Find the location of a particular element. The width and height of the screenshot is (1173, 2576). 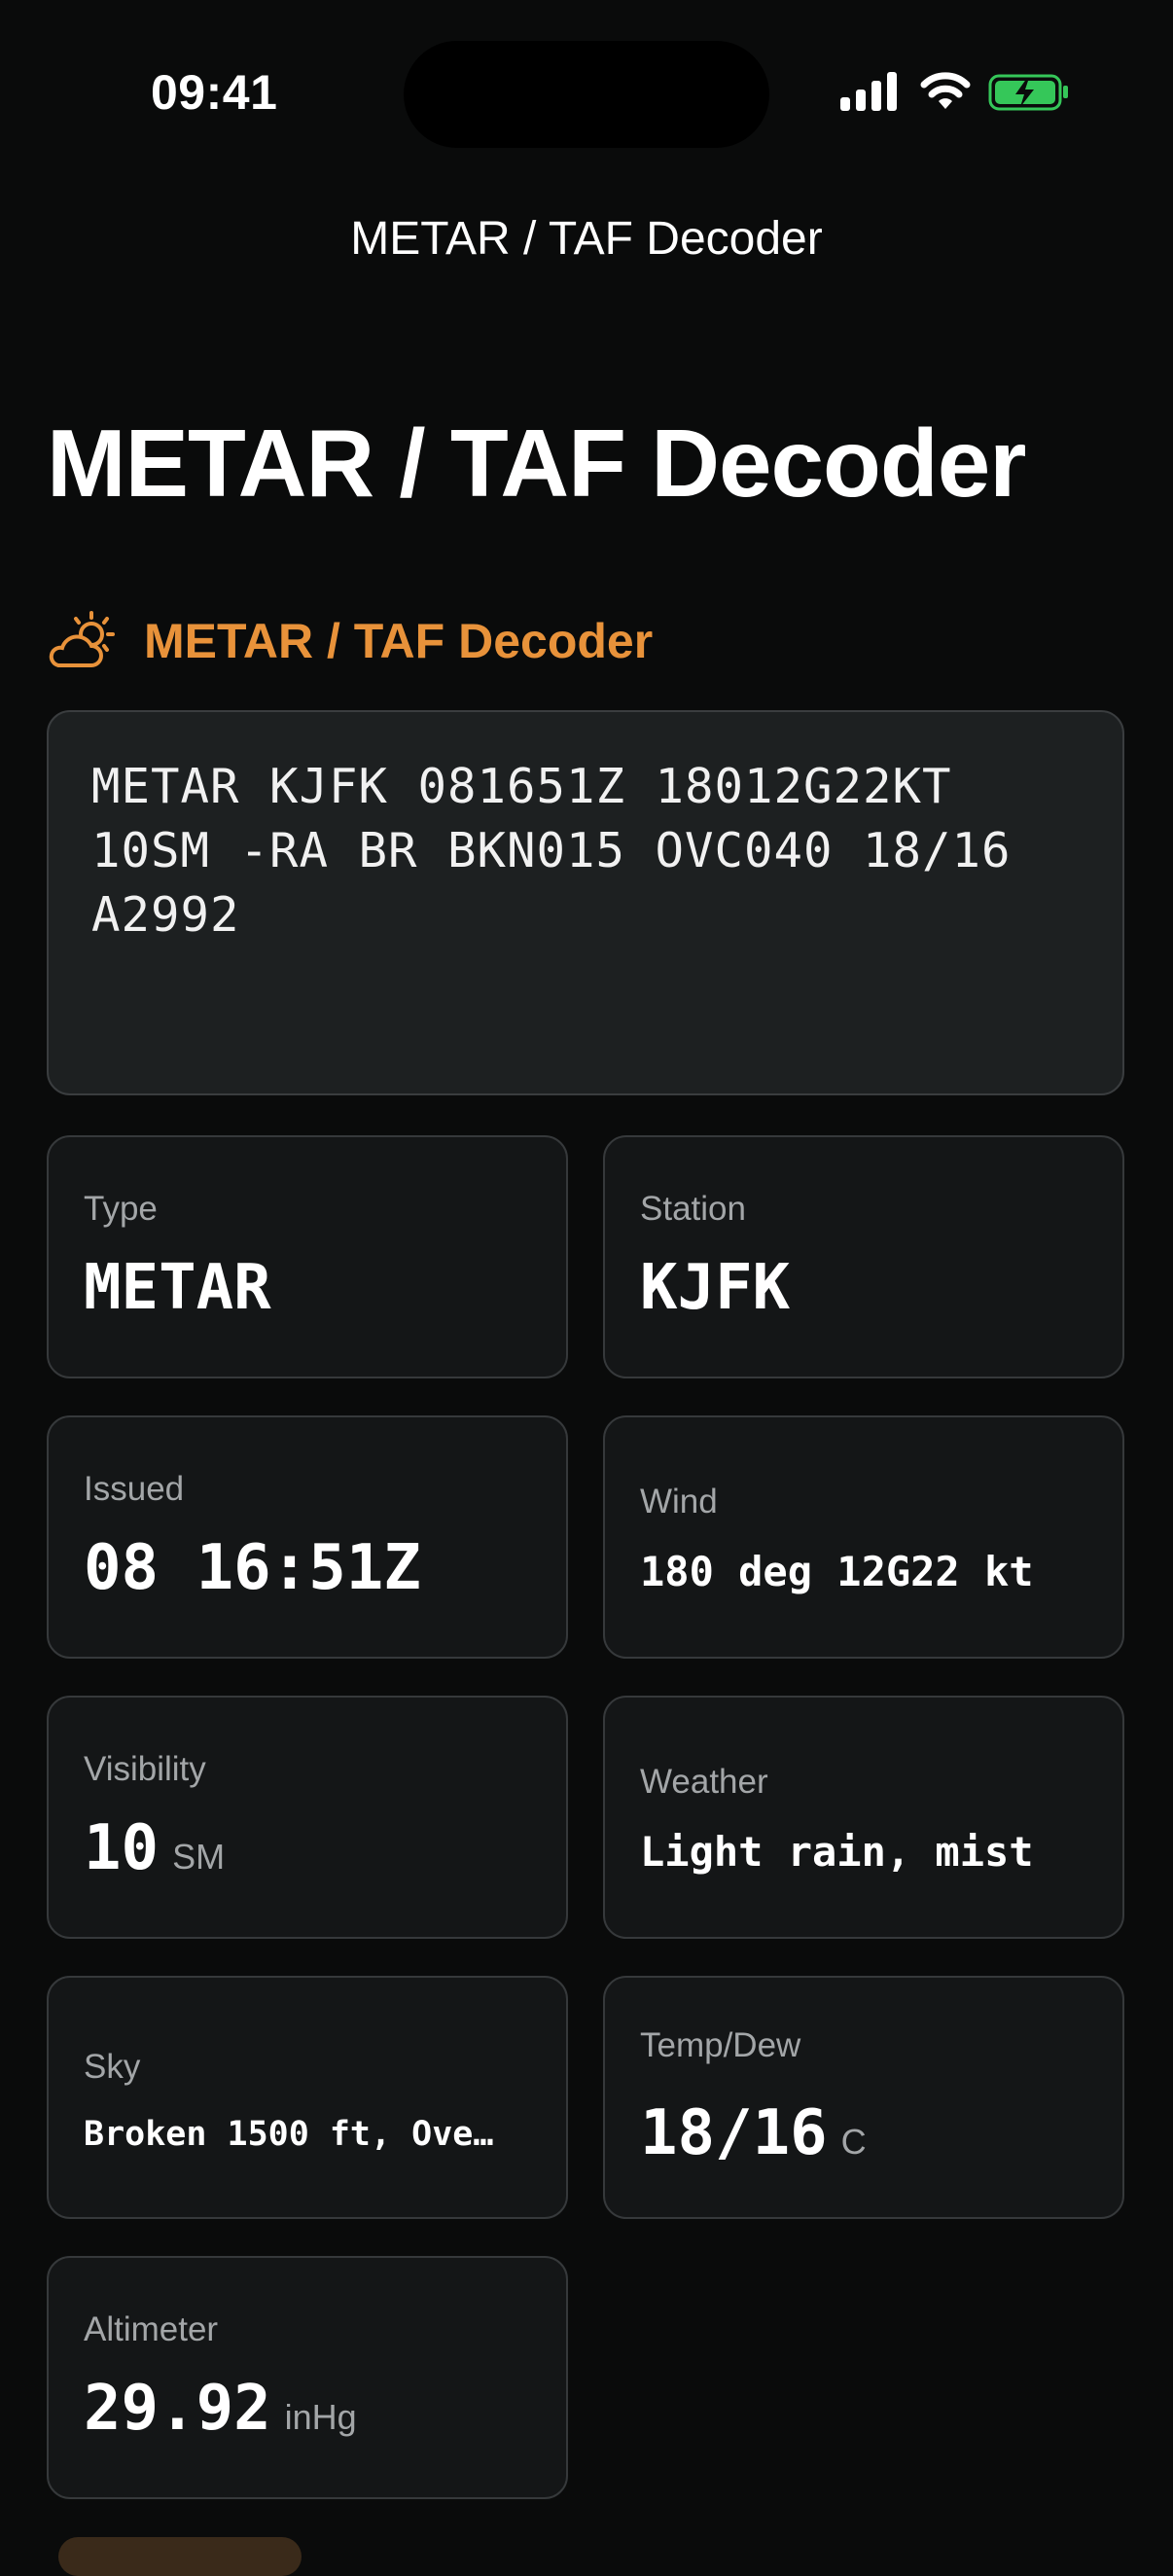

station-card: Station KJFK is located at coordinates (863, 1256).